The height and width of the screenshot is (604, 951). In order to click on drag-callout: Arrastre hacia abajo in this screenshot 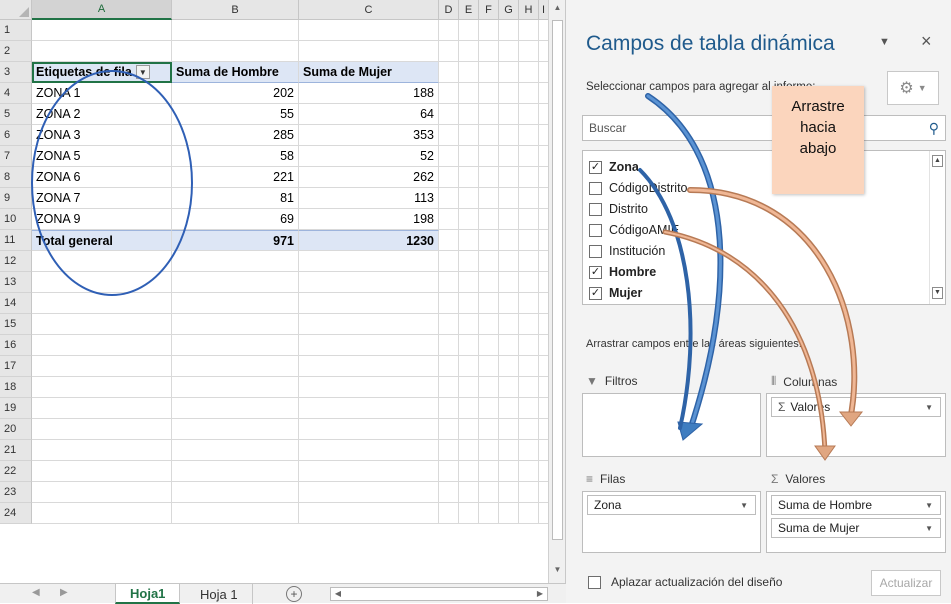, I will do `click(818, 140)`.